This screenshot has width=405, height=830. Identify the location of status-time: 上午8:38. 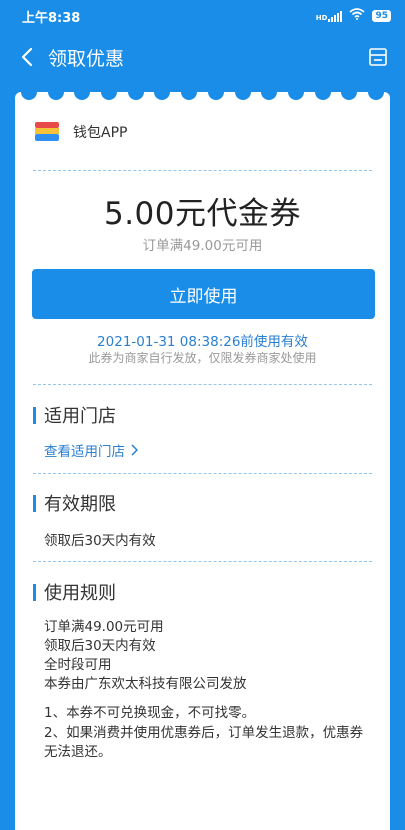
(51, 18).